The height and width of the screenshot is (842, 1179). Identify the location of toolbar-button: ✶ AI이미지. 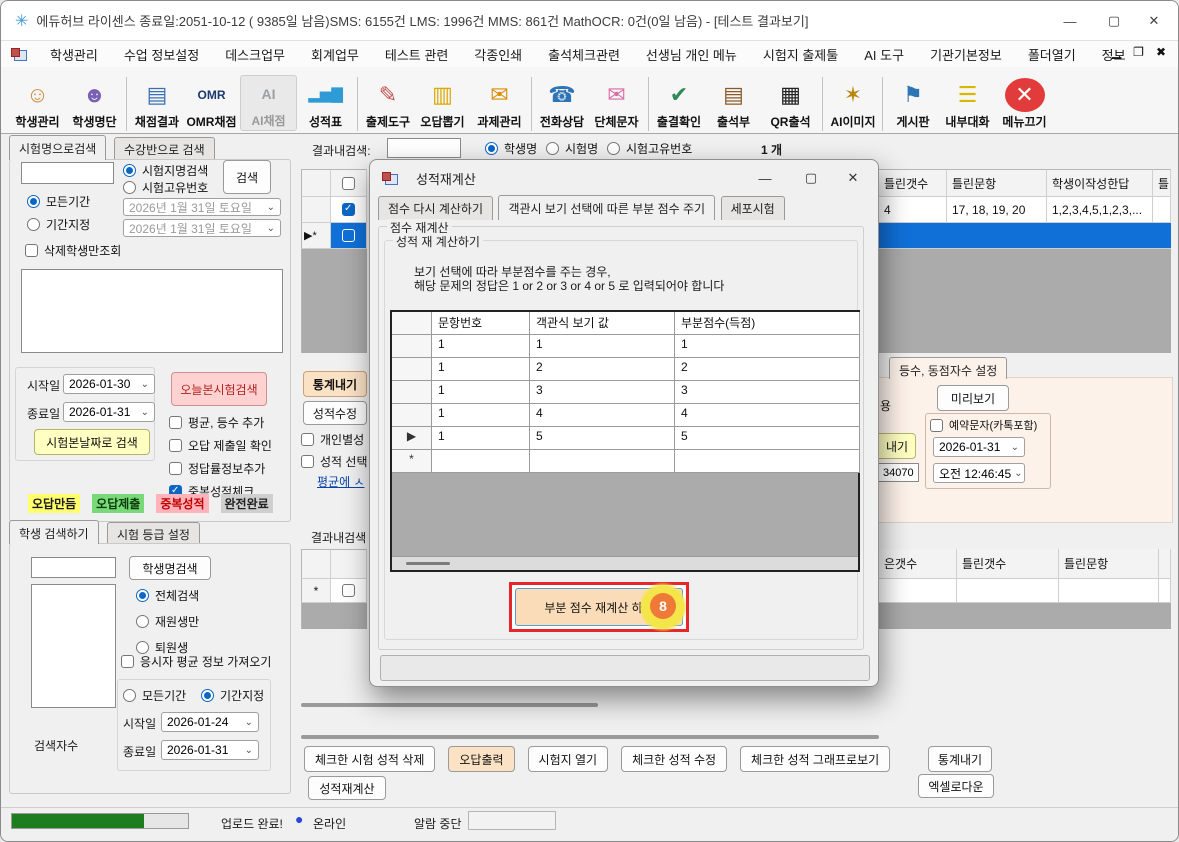
(850, 104).